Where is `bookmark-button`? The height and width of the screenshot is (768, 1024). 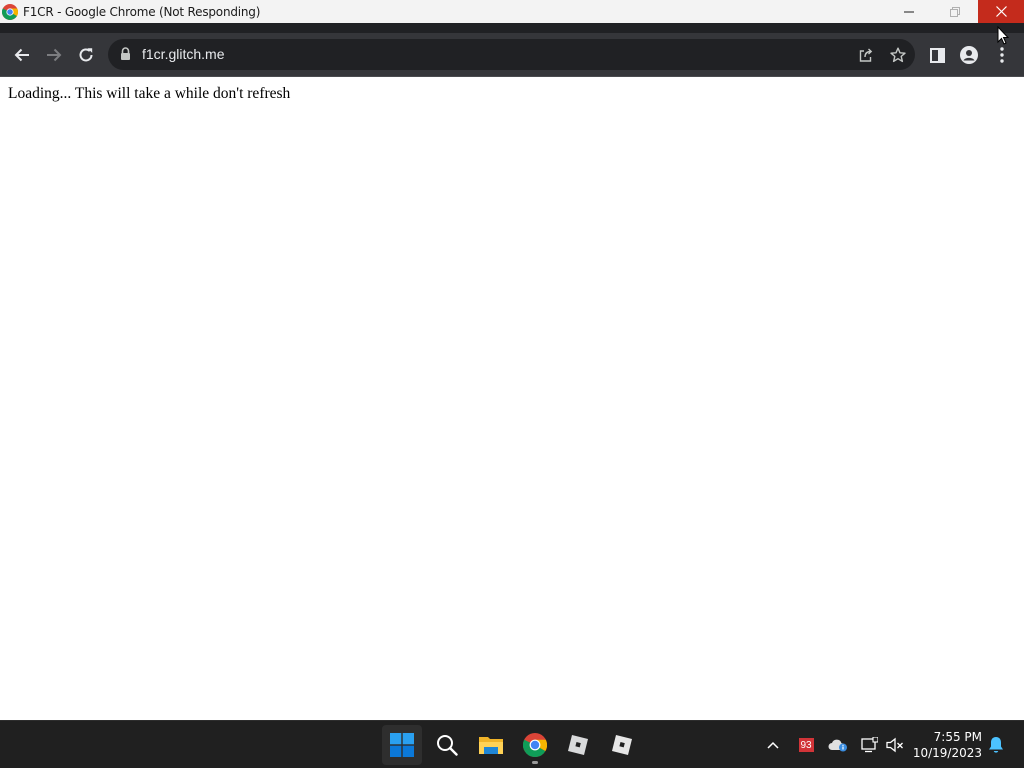 bookmark-button is located at coordinates (898, 55).